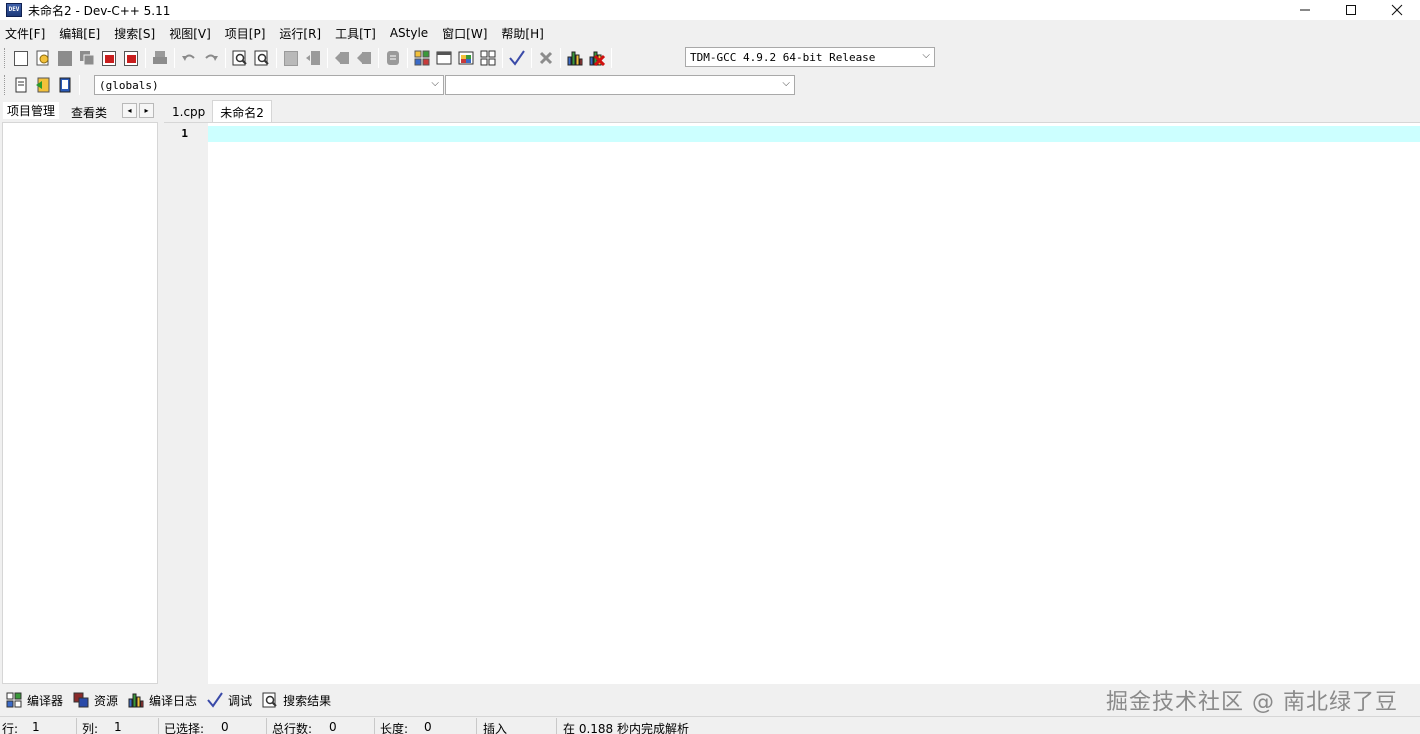  I want to click on menu-window: 窗口[W], so click(467, 33).